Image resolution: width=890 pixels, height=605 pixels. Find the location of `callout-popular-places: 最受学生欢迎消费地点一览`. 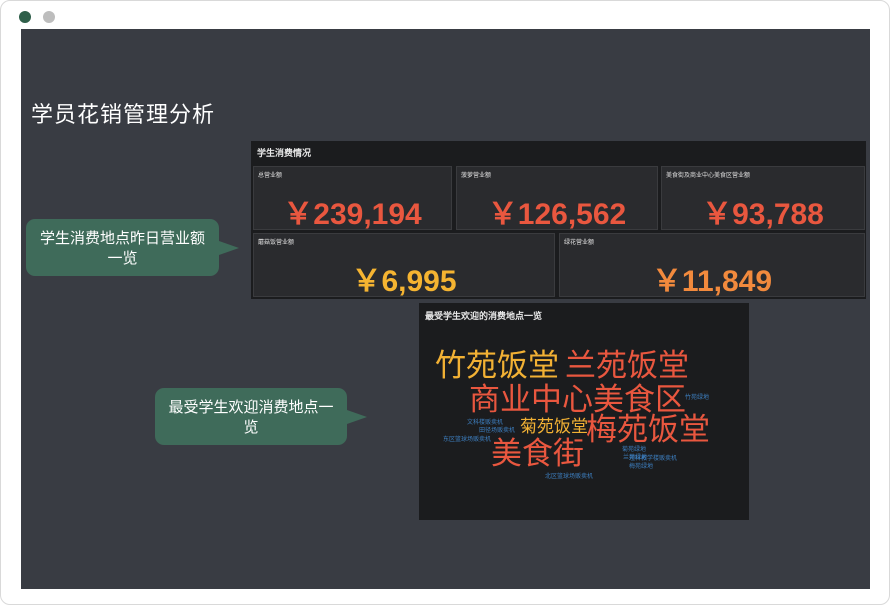

callout-popular-places: 最受学生欢迎消费地点一览 is located at coordinates (261, 416).